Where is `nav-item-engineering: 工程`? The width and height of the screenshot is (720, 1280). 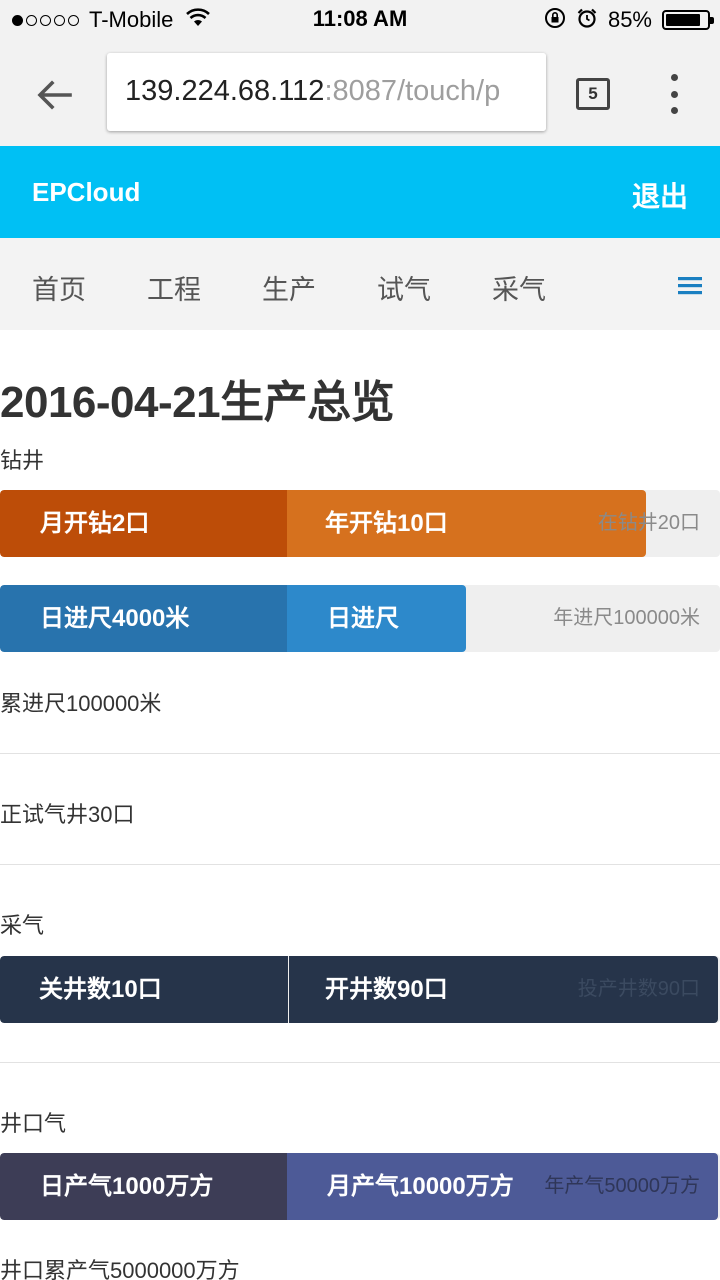 nav-item-engineering: 工程 is located at coordinates (174, 287).